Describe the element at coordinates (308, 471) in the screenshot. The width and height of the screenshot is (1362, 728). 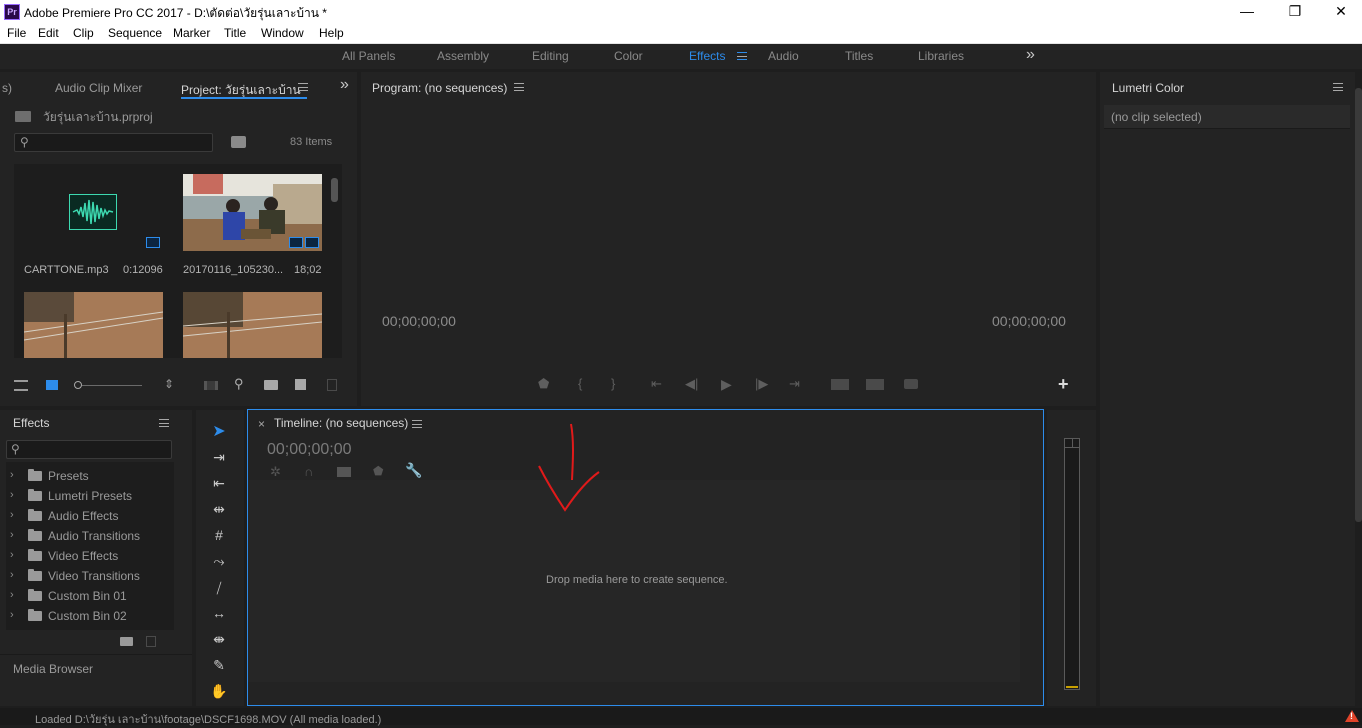
I see `snap-icon: ∩` at that location.